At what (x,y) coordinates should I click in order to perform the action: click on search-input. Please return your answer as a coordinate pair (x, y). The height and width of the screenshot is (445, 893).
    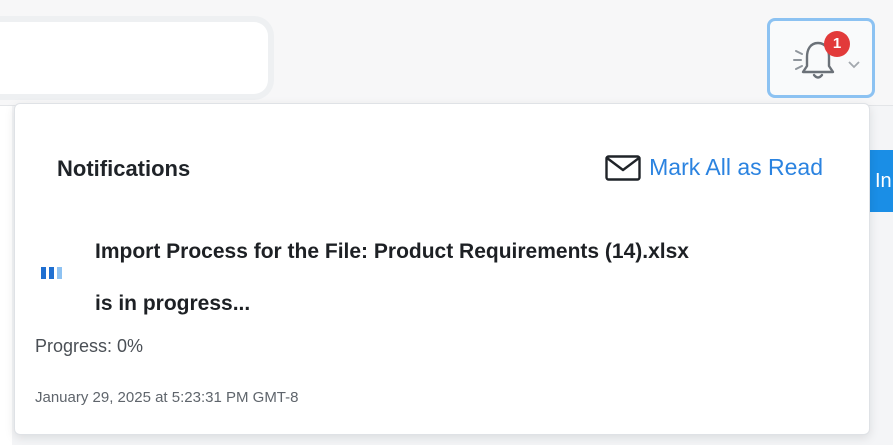
    Looking at the image, I should click on (134, 58).